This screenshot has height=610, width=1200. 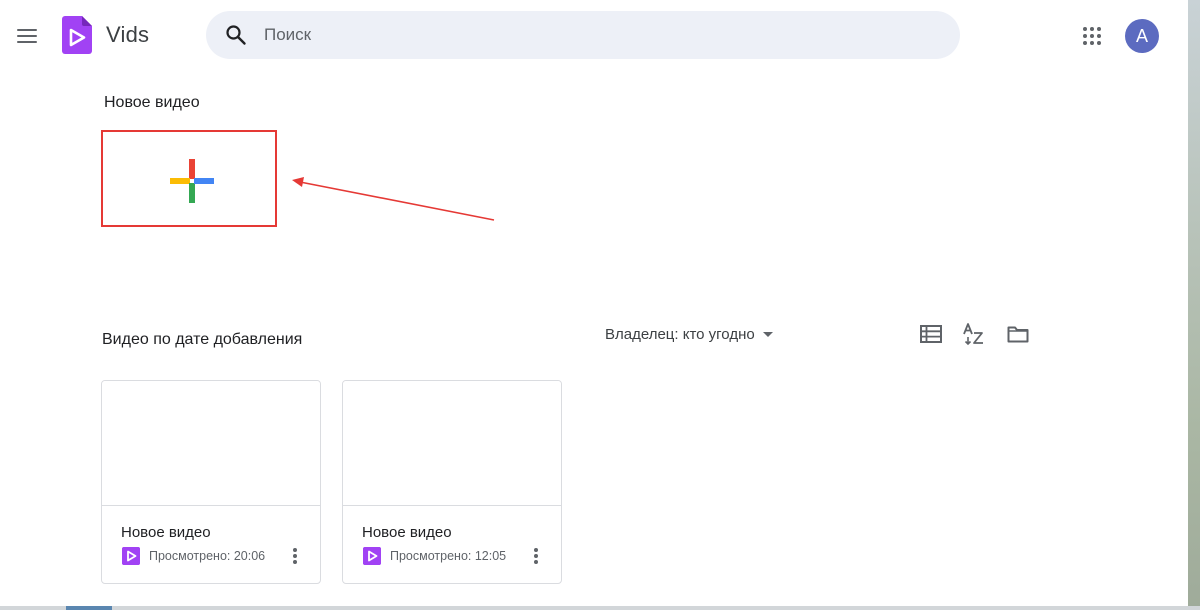 I want to click on owner-filter-label: Владелец: кто угодно, so click(x=680, y=334).